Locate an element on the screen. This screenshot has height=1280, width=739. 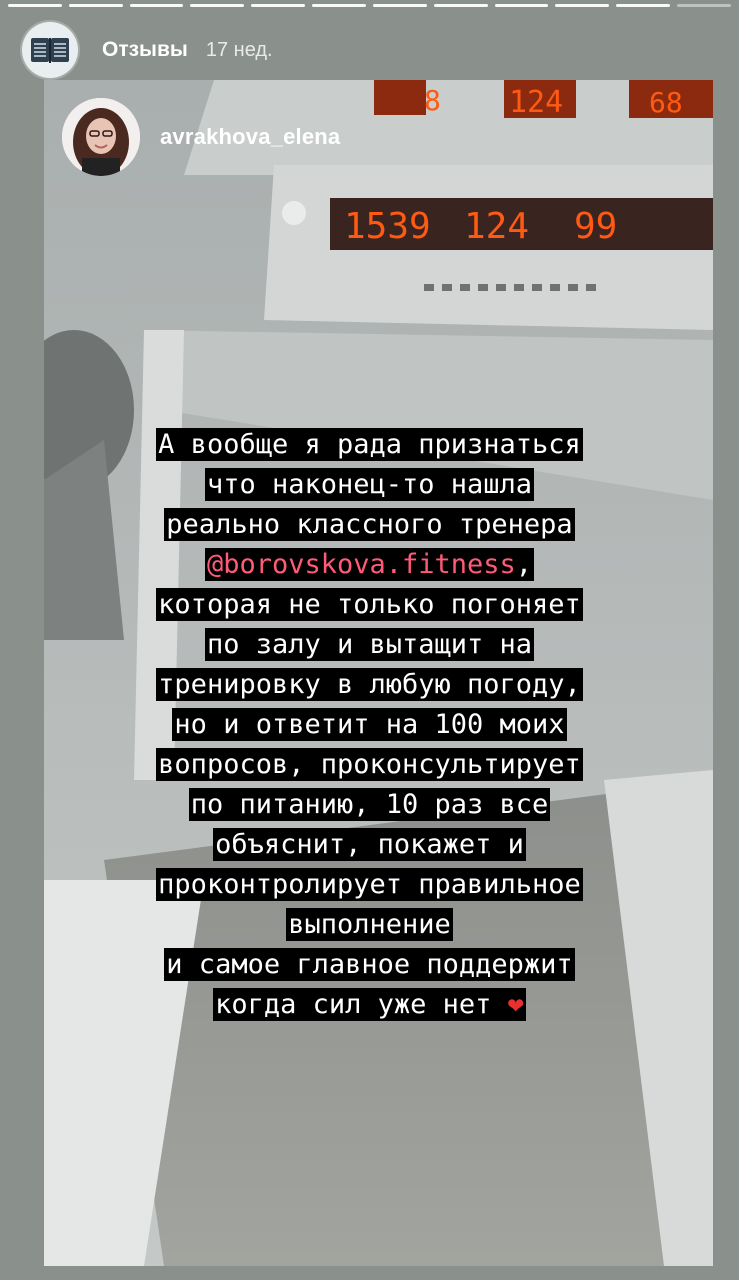
caption-line: что наконец-то нашла is located at coordinates (369, 484).